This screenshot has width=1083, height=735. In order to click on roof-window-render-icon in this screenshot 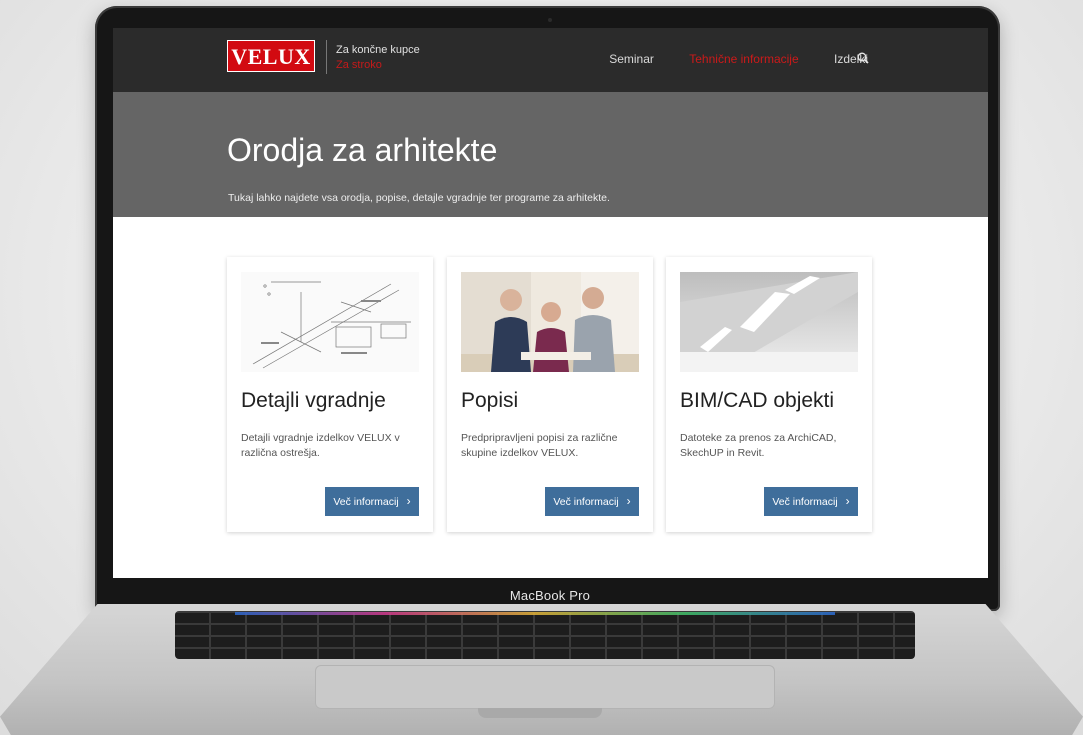, I will do `click(769, 322)`.